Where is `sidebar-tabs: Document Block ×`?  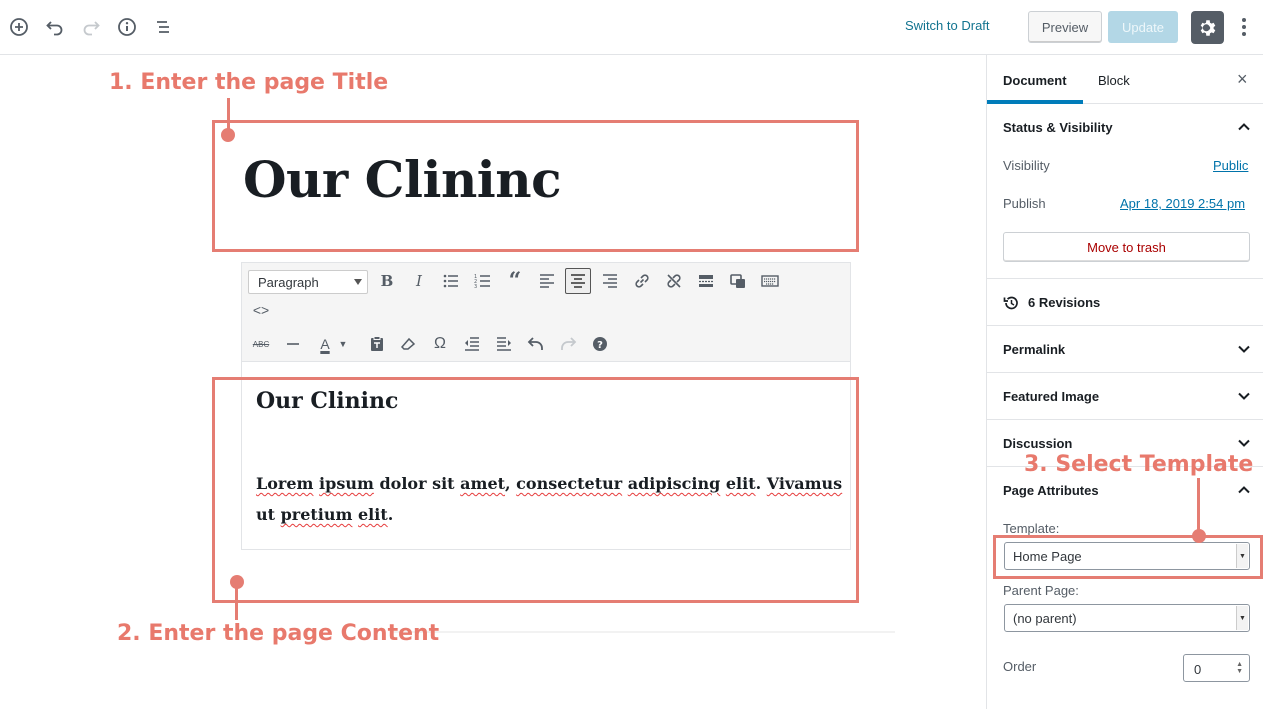 sidebar-tabs: Document Block × is located at coordinates (1125, 79).